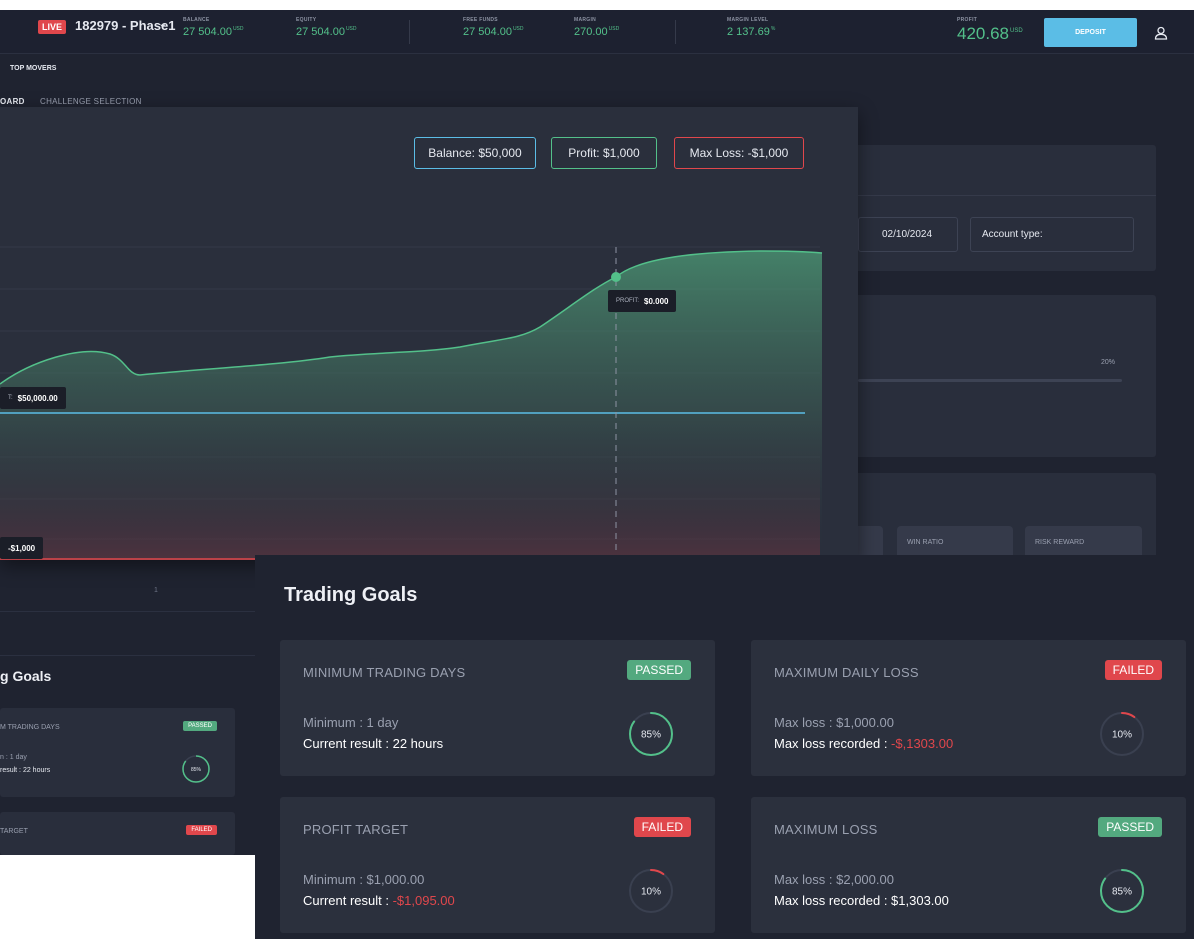 This screenshot has width=1194, height=939. Describe the element at coordinates (13, 757) in the screenshot. I see `goal-requirement: n : 1 day` at that location.